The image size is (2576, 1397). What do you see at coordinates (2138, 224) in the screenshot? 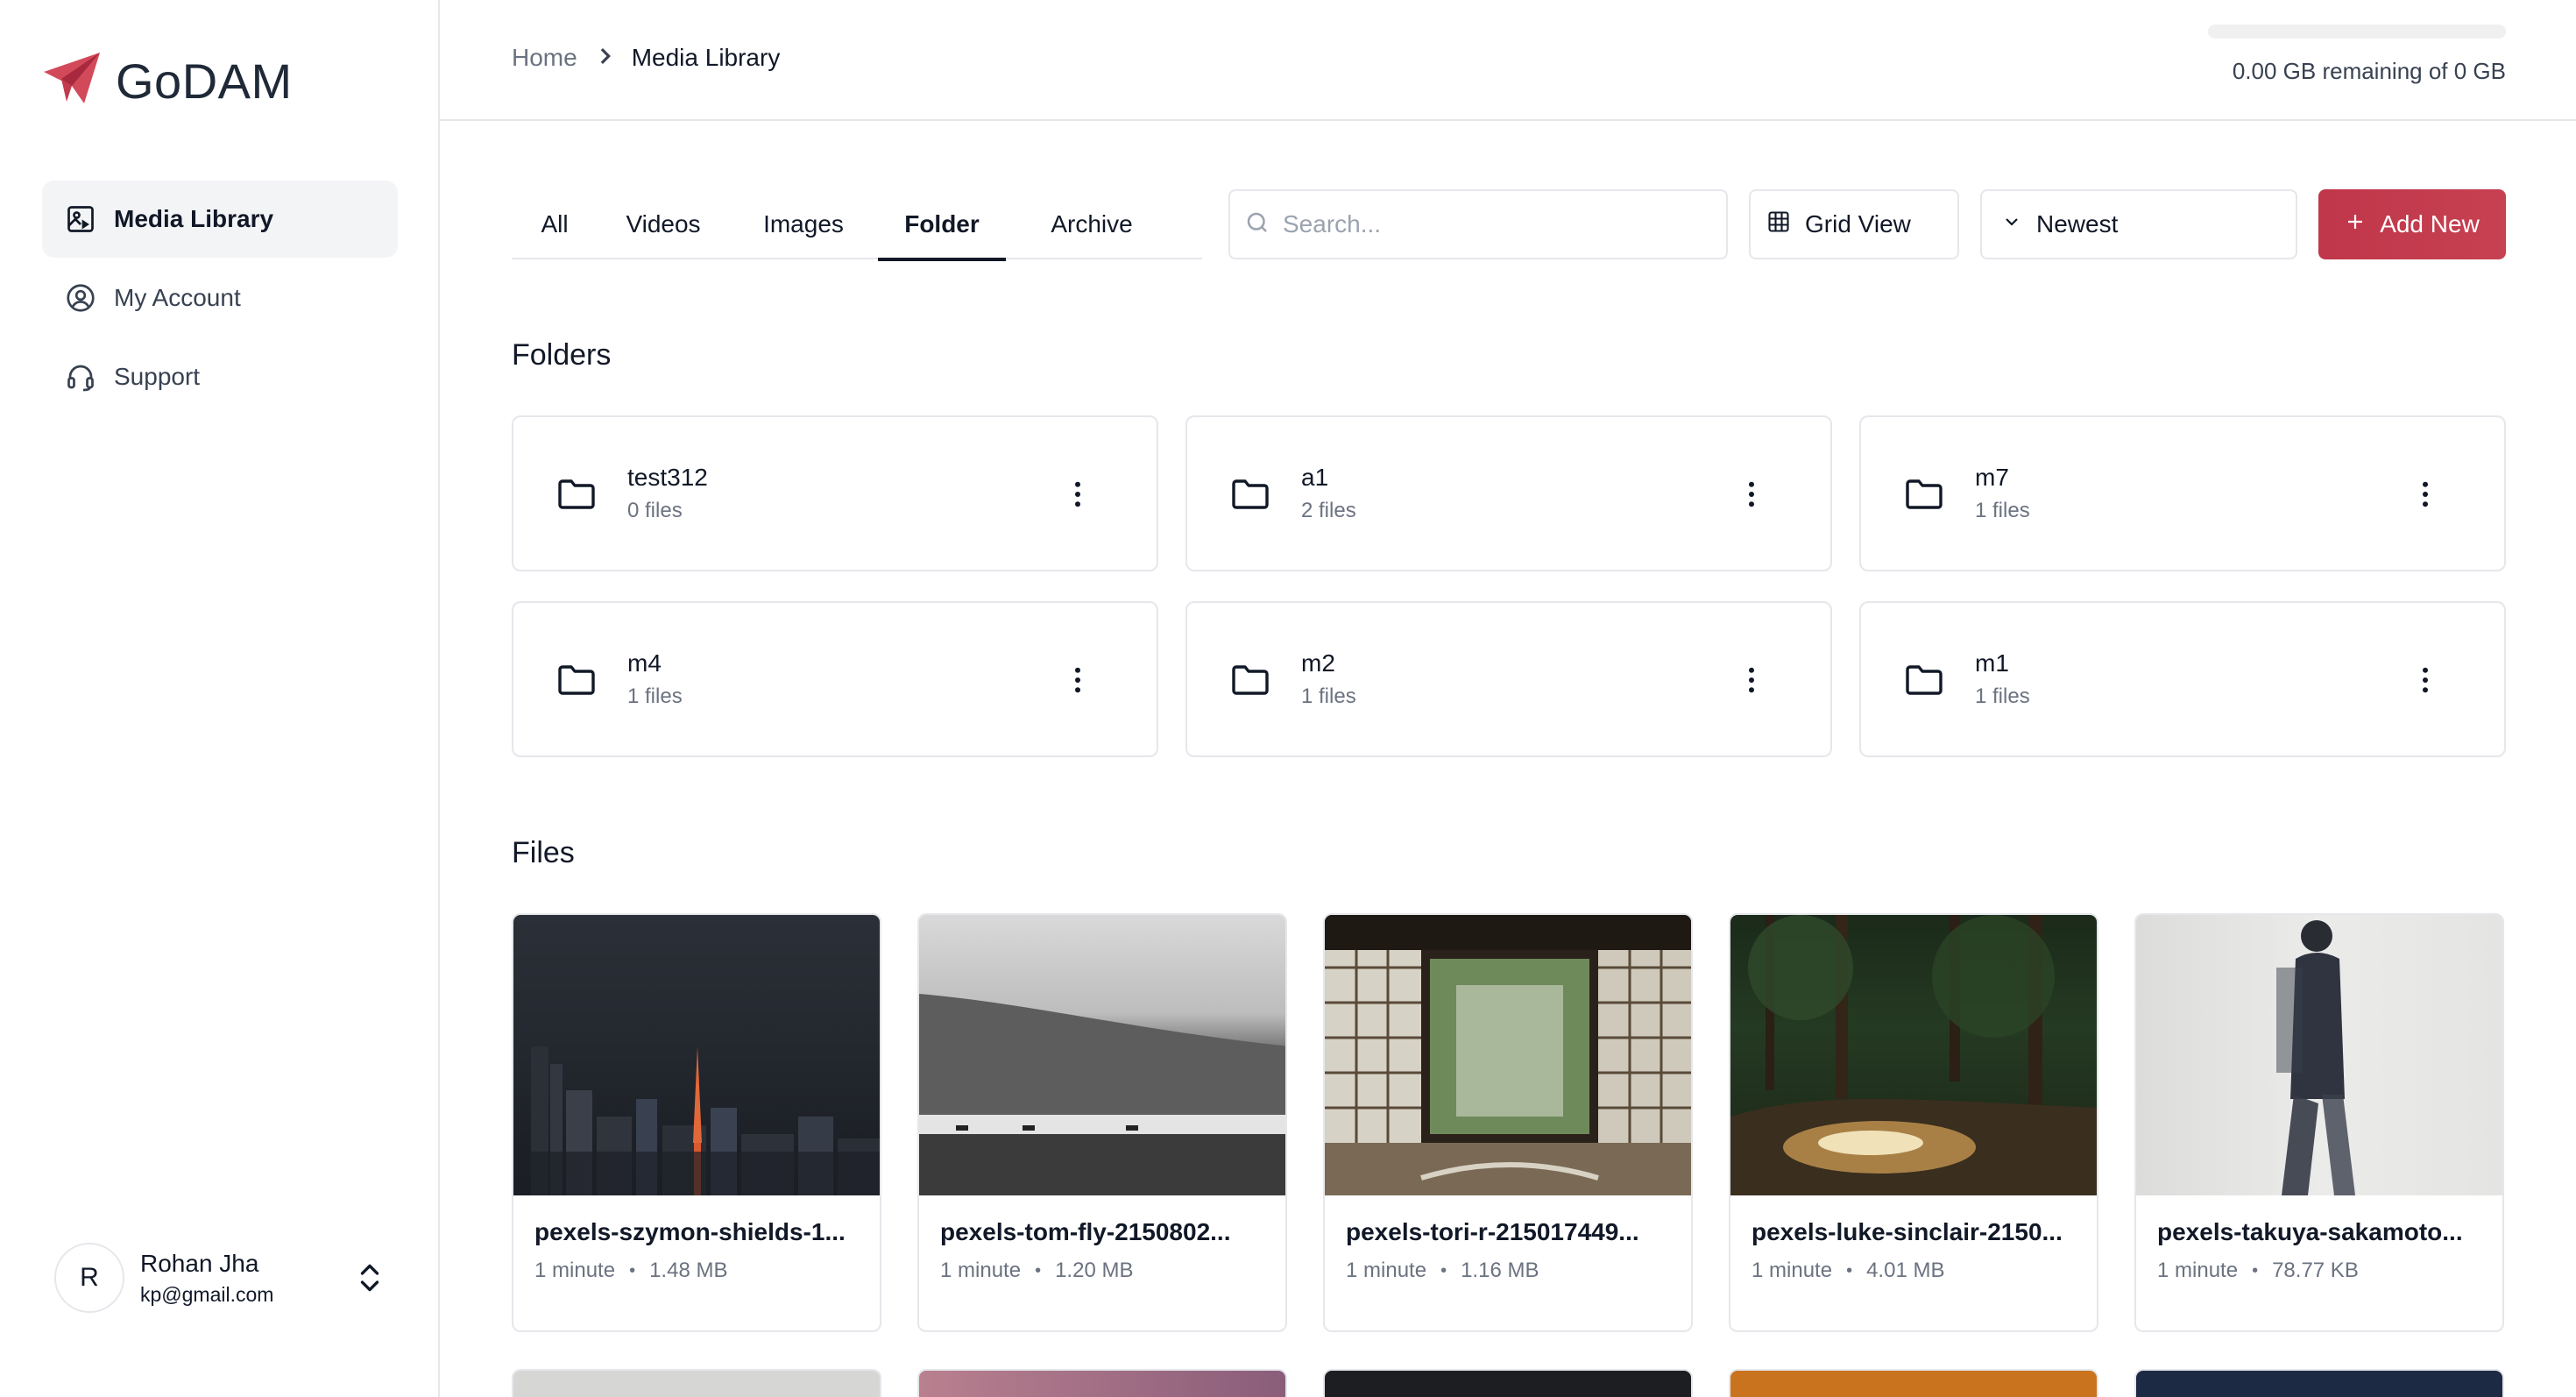
I see `sort-select: Newest` at bounding box center [2138, 224].